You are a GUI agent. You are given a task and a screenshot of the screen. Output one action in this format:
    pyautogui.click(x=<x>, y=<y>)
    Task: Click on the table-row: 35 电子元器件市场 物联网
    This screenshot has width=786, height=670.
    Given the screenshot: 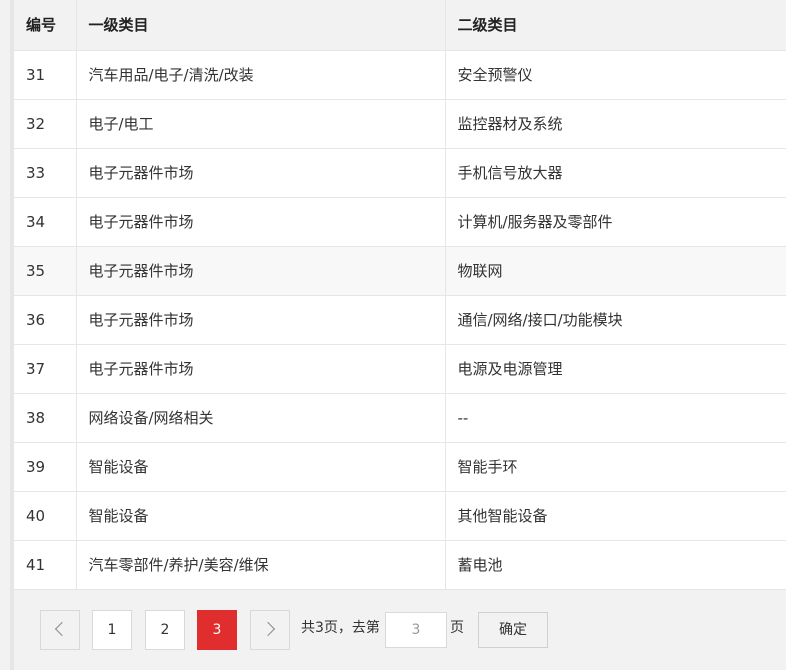 What is the action you would take?
    pyautogui.click(x=400, y=271)
    